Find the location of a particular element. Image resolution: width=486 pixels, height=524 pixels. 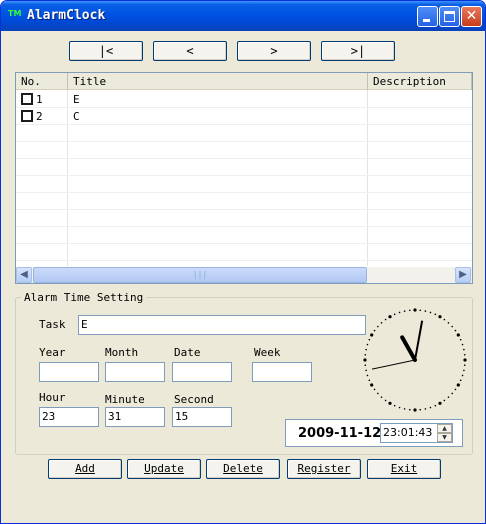

update-button: Update is located at coordinates (164, 469).